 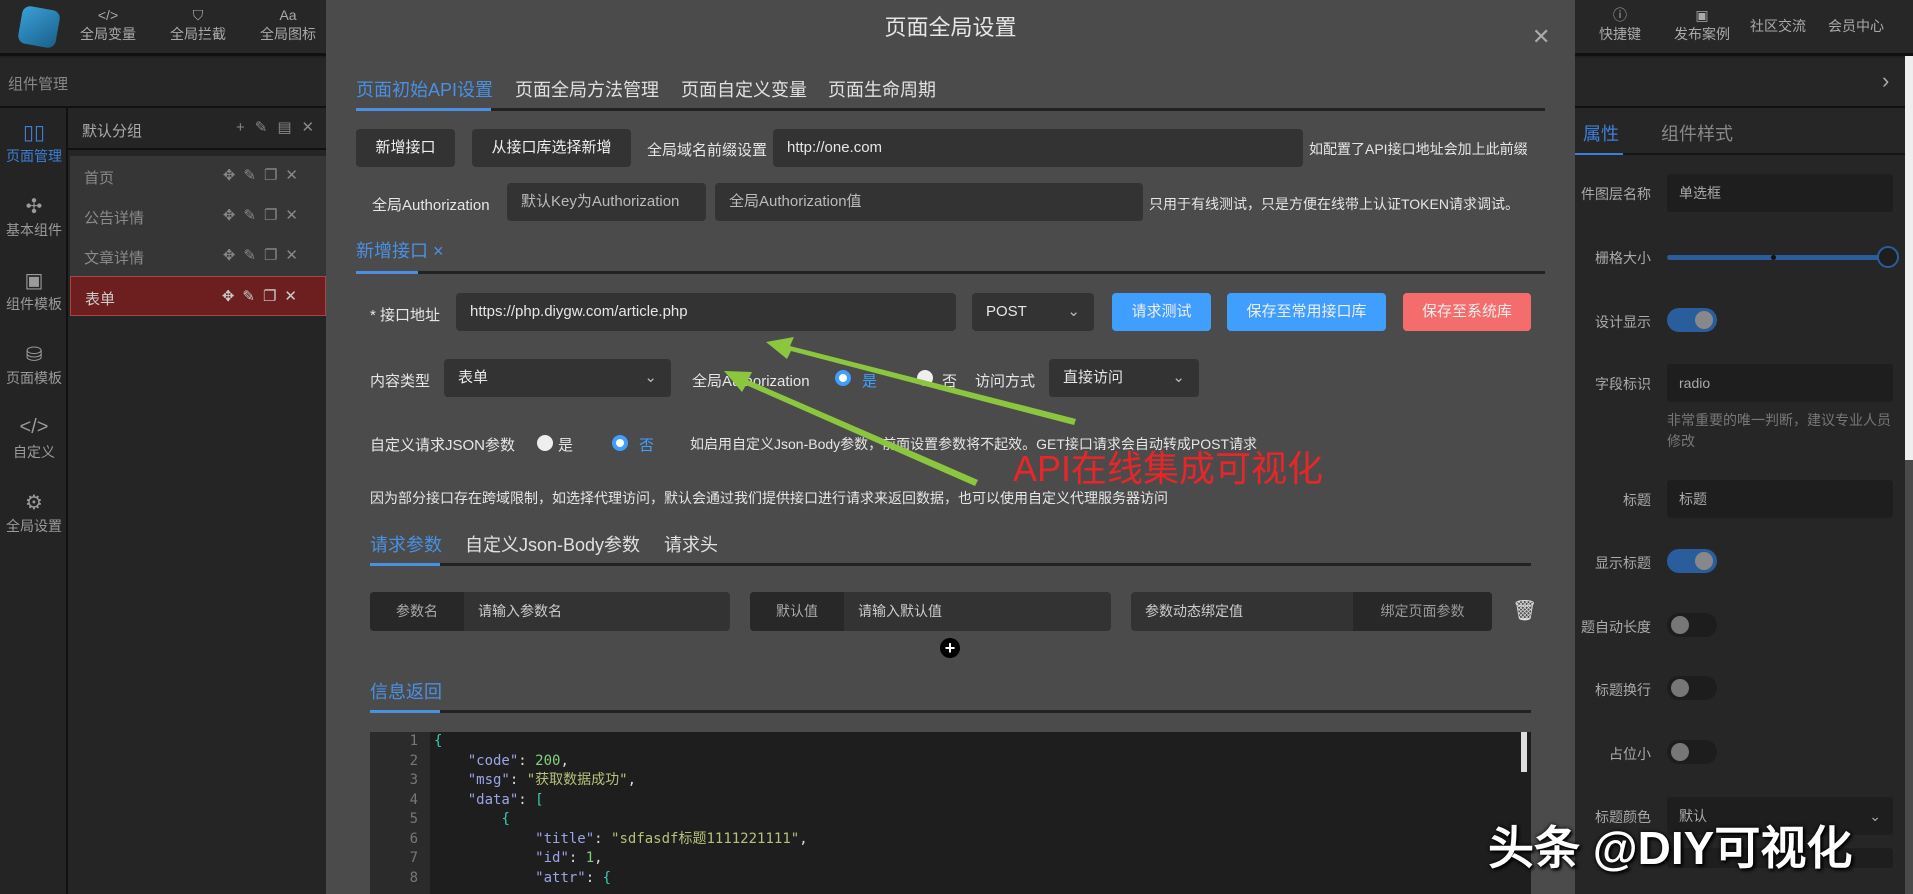 I want to click on annotation-arrows, so click(x=900, y=411).